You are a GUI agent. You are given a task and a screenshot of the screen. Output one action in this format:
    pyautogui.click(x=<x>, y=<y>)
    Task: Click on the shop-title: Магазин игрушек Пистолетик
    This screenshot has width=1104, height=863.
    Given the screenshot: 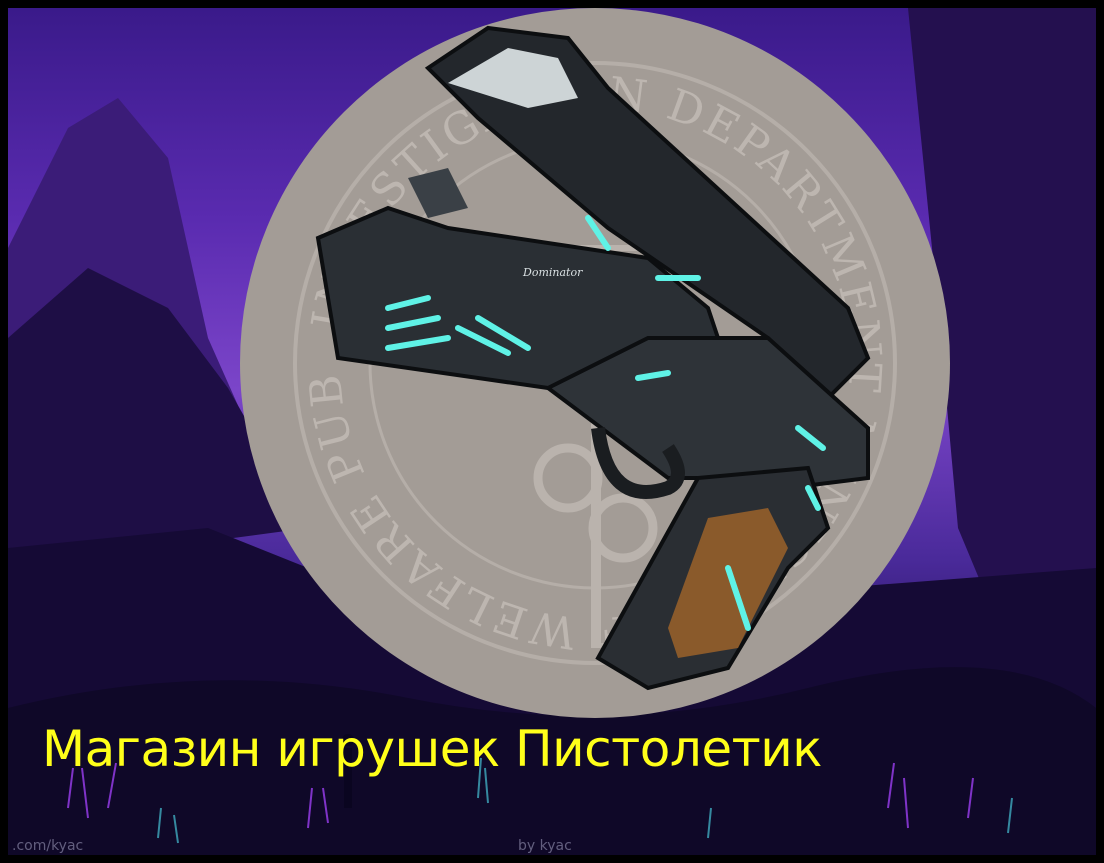 What is the action you would take?
    pyautogui.click(x=432, y=749)
    